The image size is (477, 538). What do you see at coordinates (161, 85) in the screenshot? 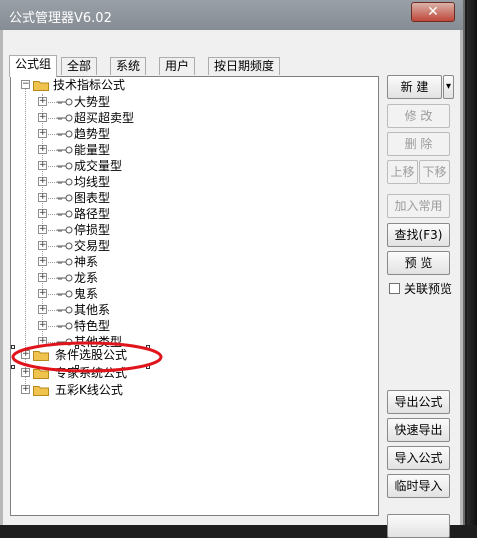
I see `tree-node-technical-indicators: − 技术指标公式` at bounding box center [161, 85].